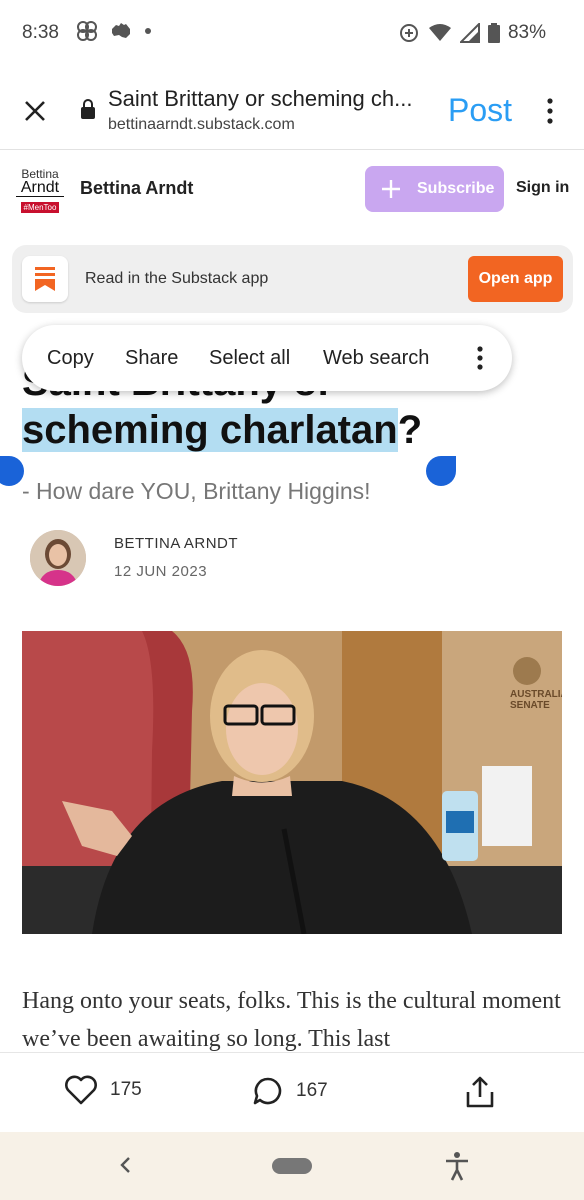 This screenshot has width=584, height=1200. I want to click on menu-item-share: Share, so click(151, 358).